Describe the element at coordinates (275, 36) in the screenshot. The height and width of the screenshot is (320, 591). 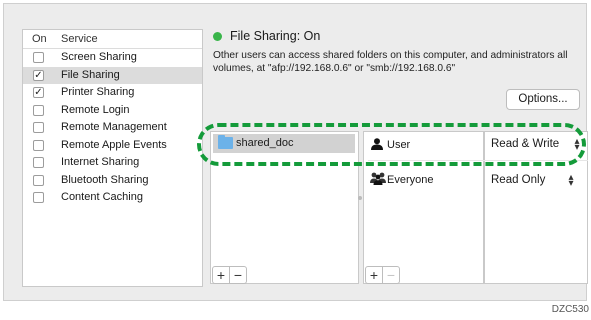
I see `status-title: File Sharing: On` at that location.